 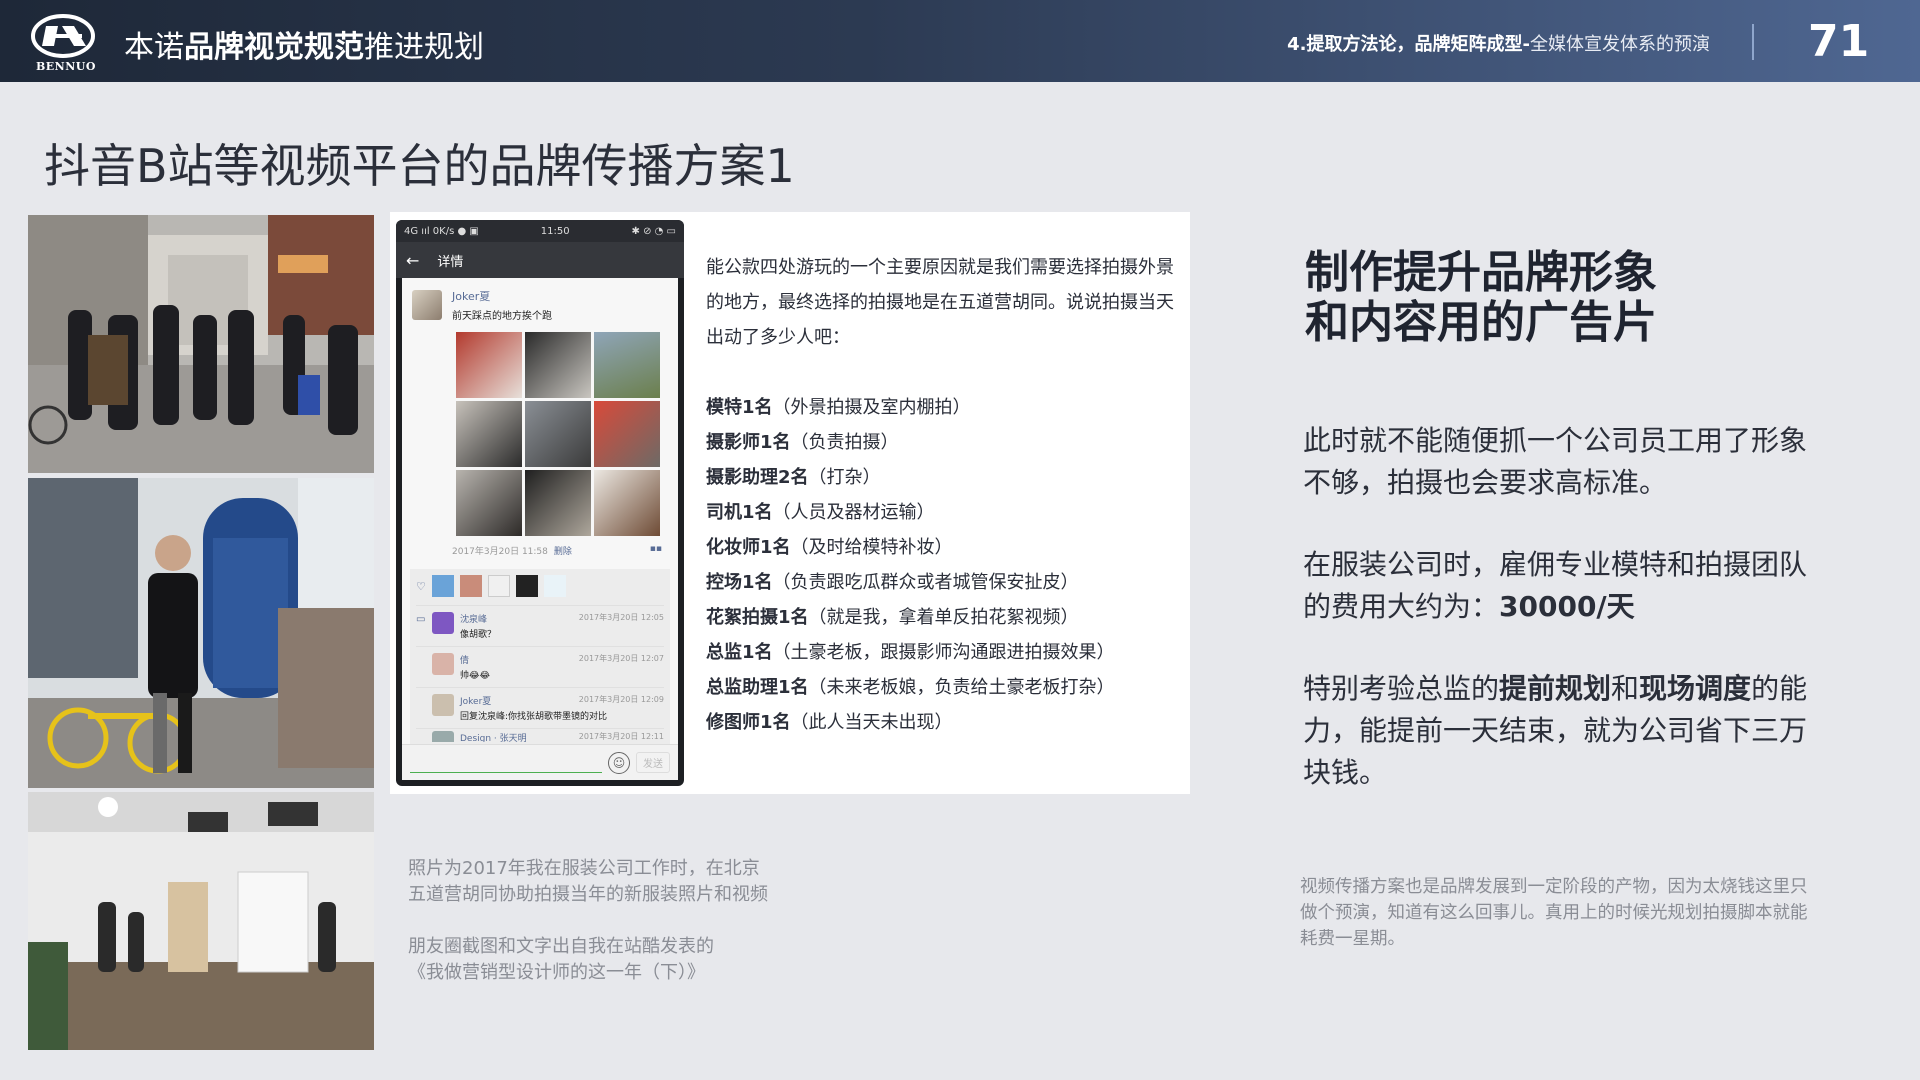 What do you see at coordinates (540, 666) in the screenshot?
I see `comment-item: 倩 帅😂😂 2017年3月20日 12:07` at bounding box center [540, 666].